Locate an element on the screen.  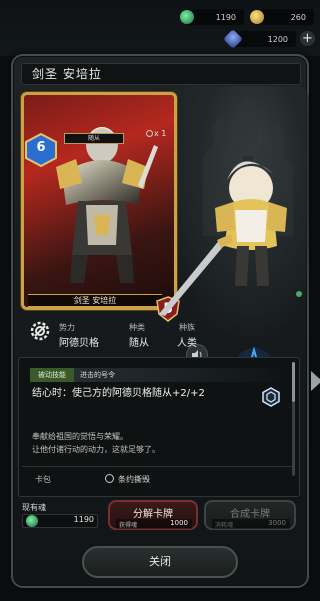
gold-coin-icon is located at coordinates (257, 17).